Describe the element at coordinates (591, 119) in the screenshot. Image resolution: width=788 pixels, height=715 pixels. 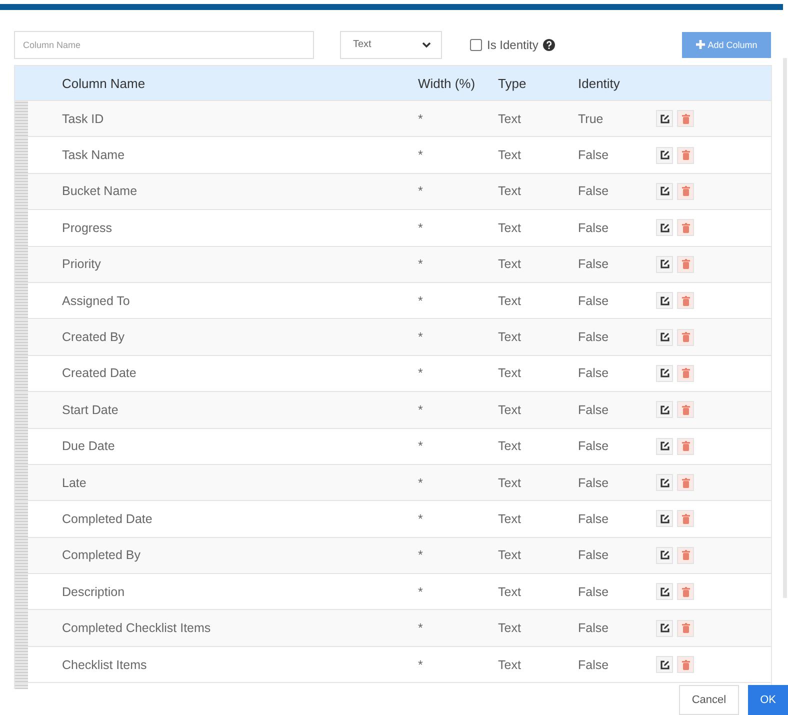
I see `table-cell: True` at that location.